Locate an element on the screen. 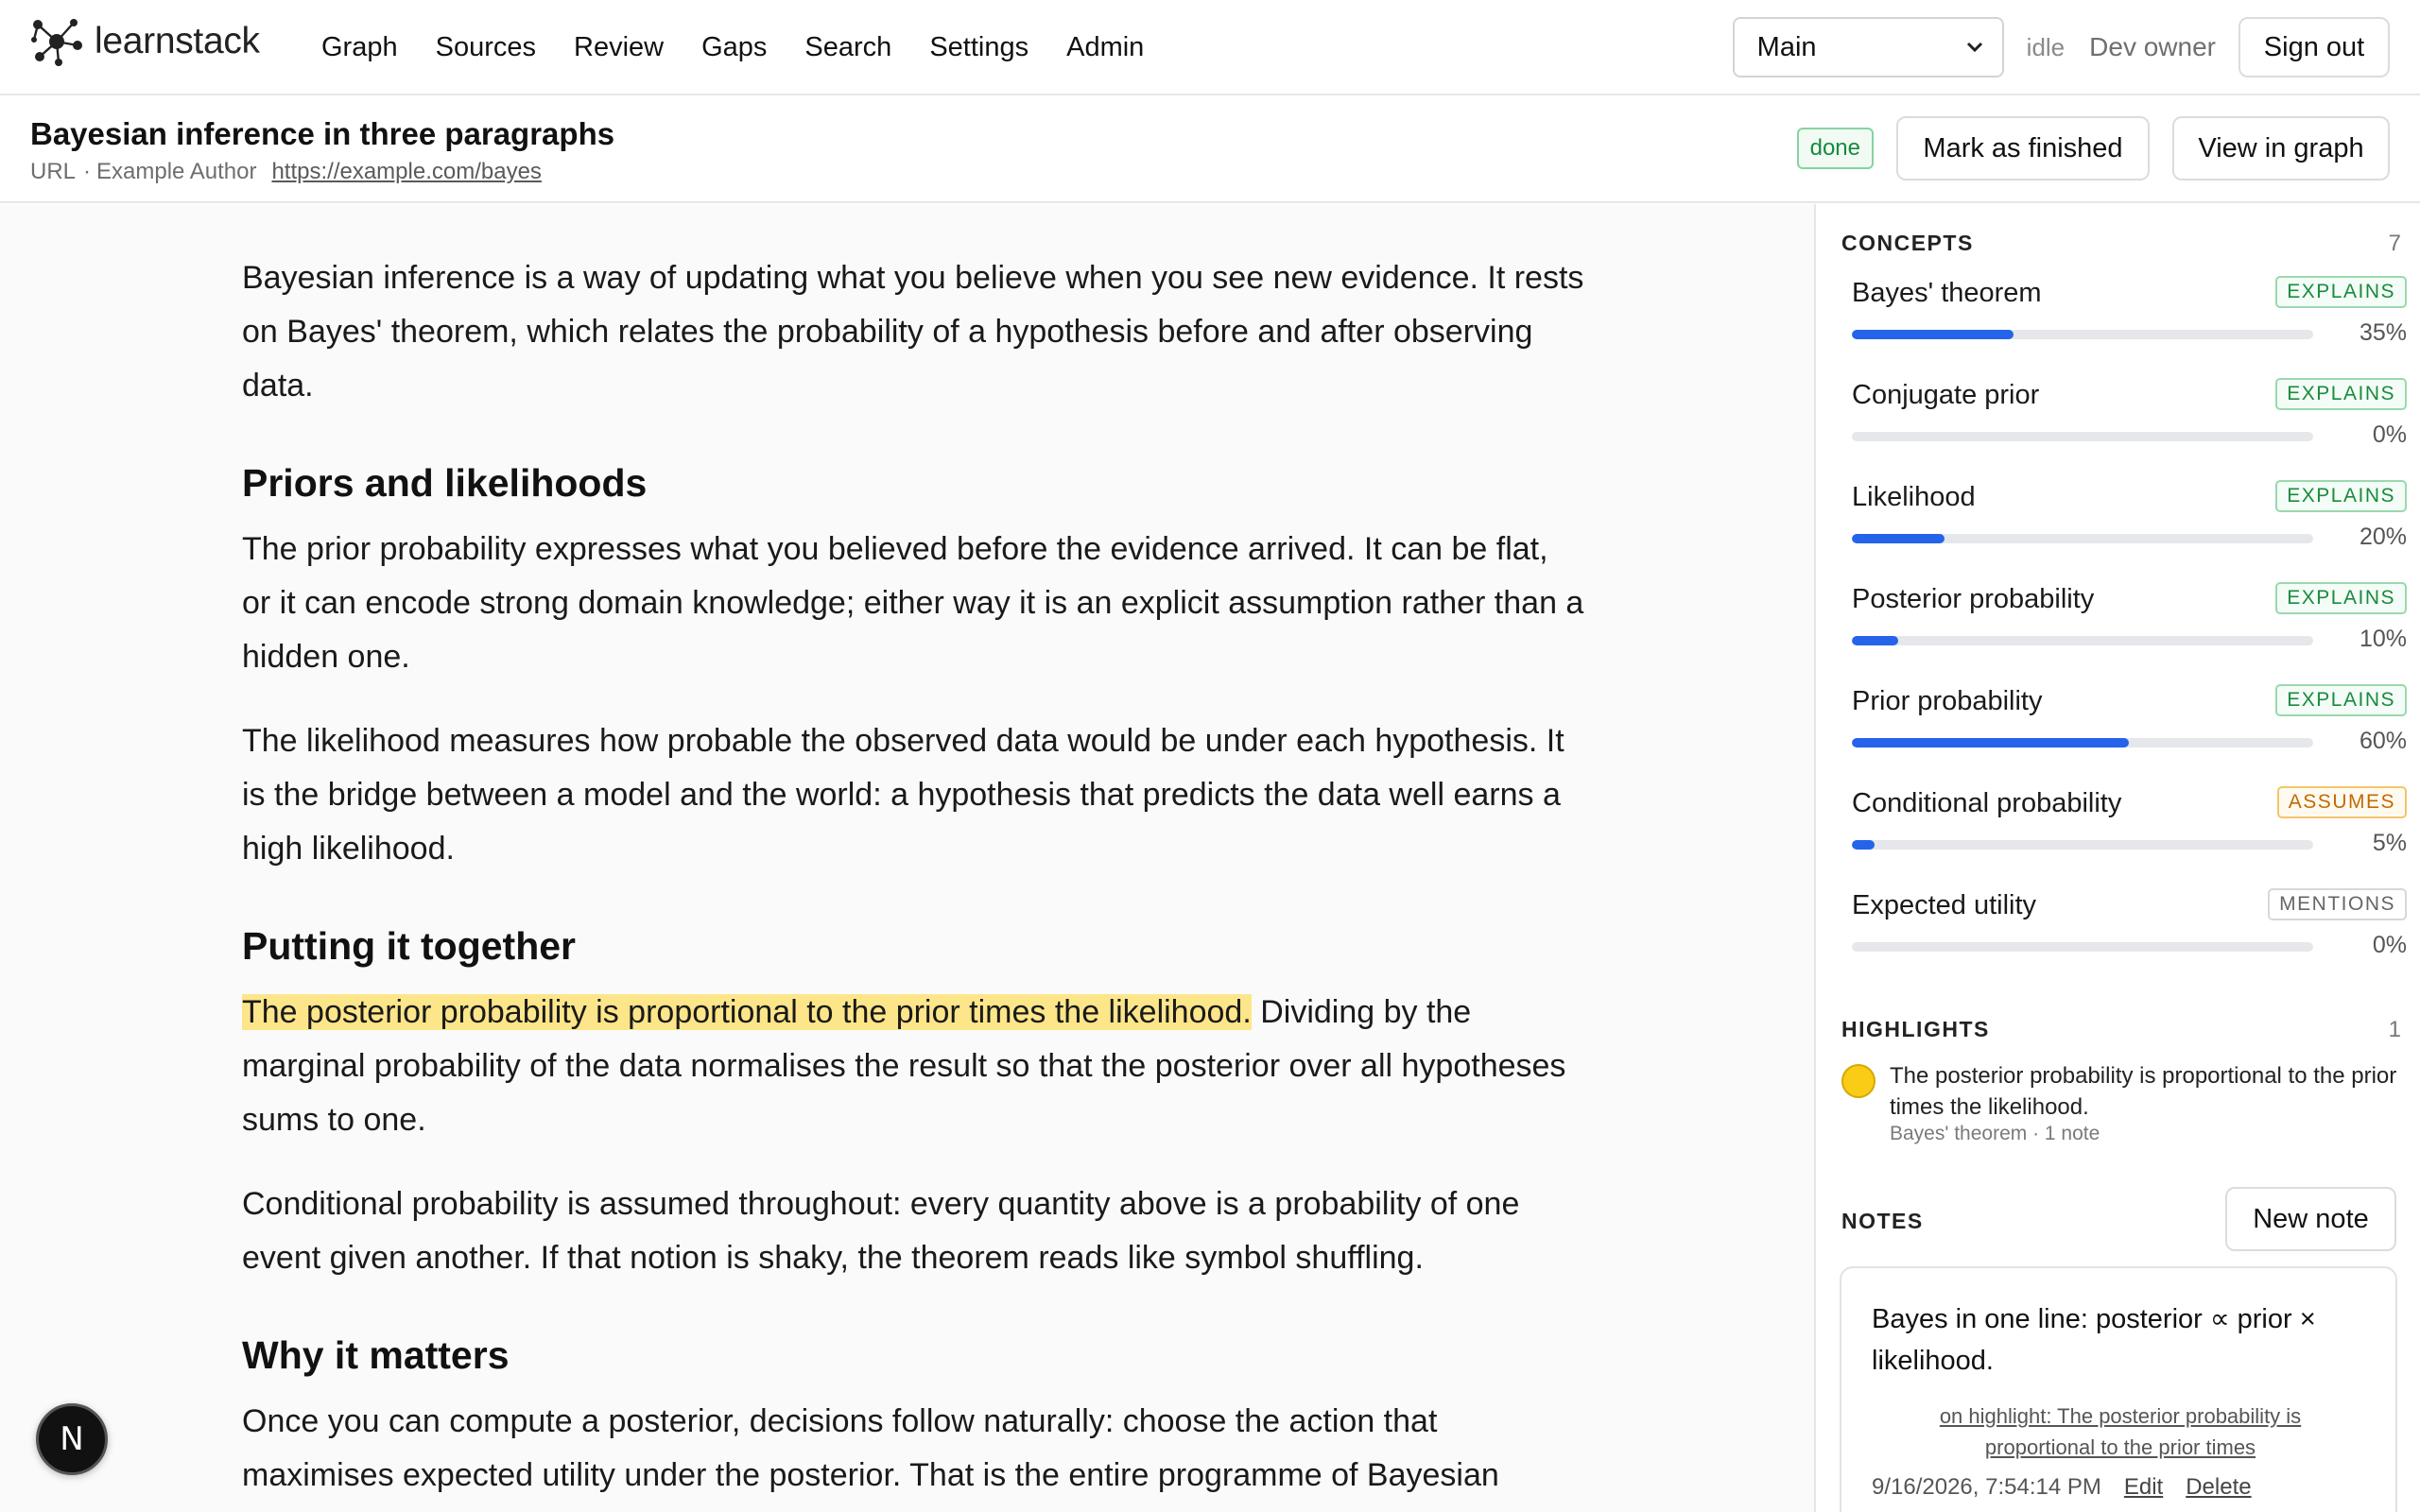 This screenshot has height=1512, width=2420. relation-badge: MENTIONS is located at coordinates (2338, 904).